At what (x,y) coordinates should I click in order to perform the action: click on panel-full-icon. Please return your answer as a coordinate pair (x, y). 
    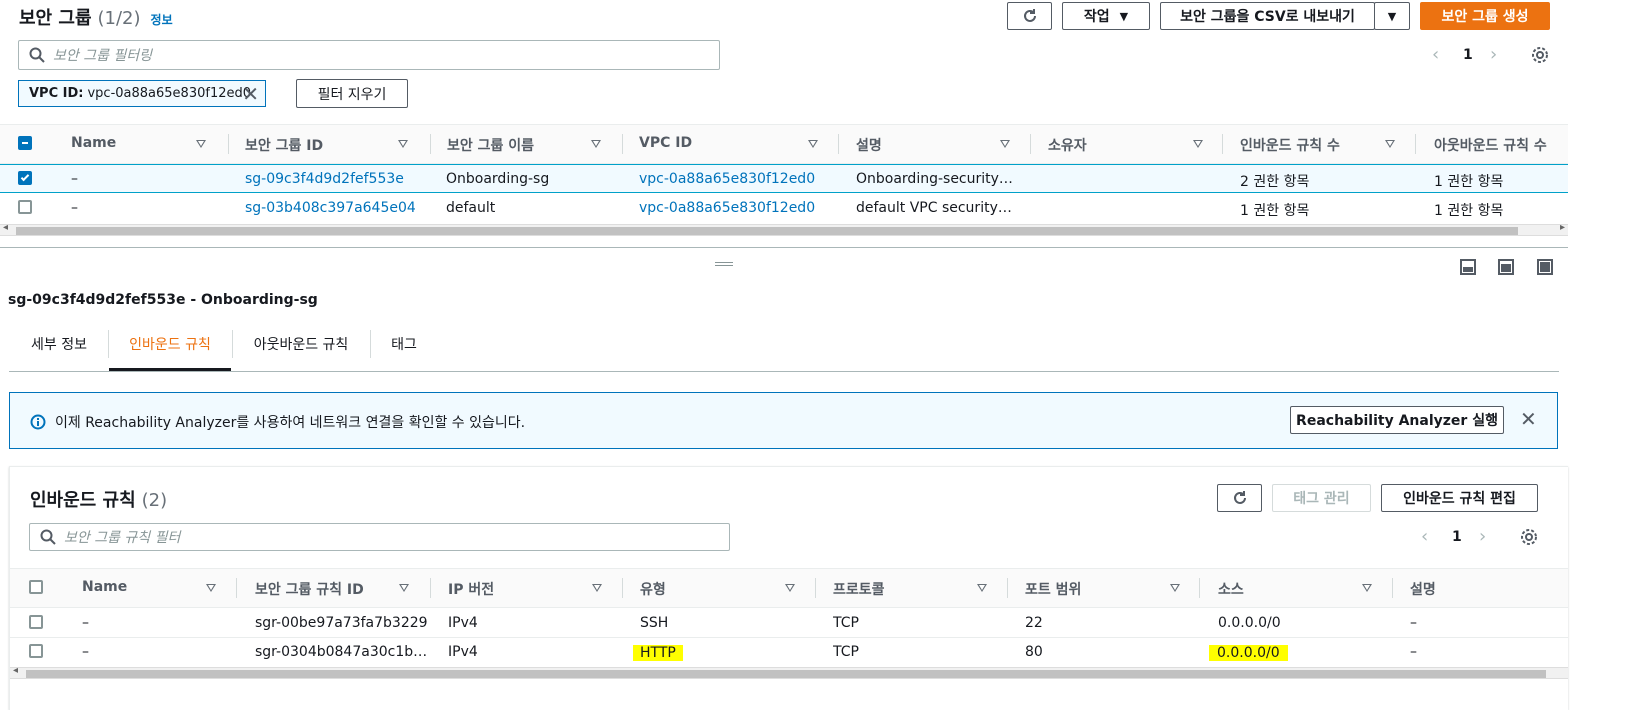
    Looking at the image, I should click on (1545, 267).